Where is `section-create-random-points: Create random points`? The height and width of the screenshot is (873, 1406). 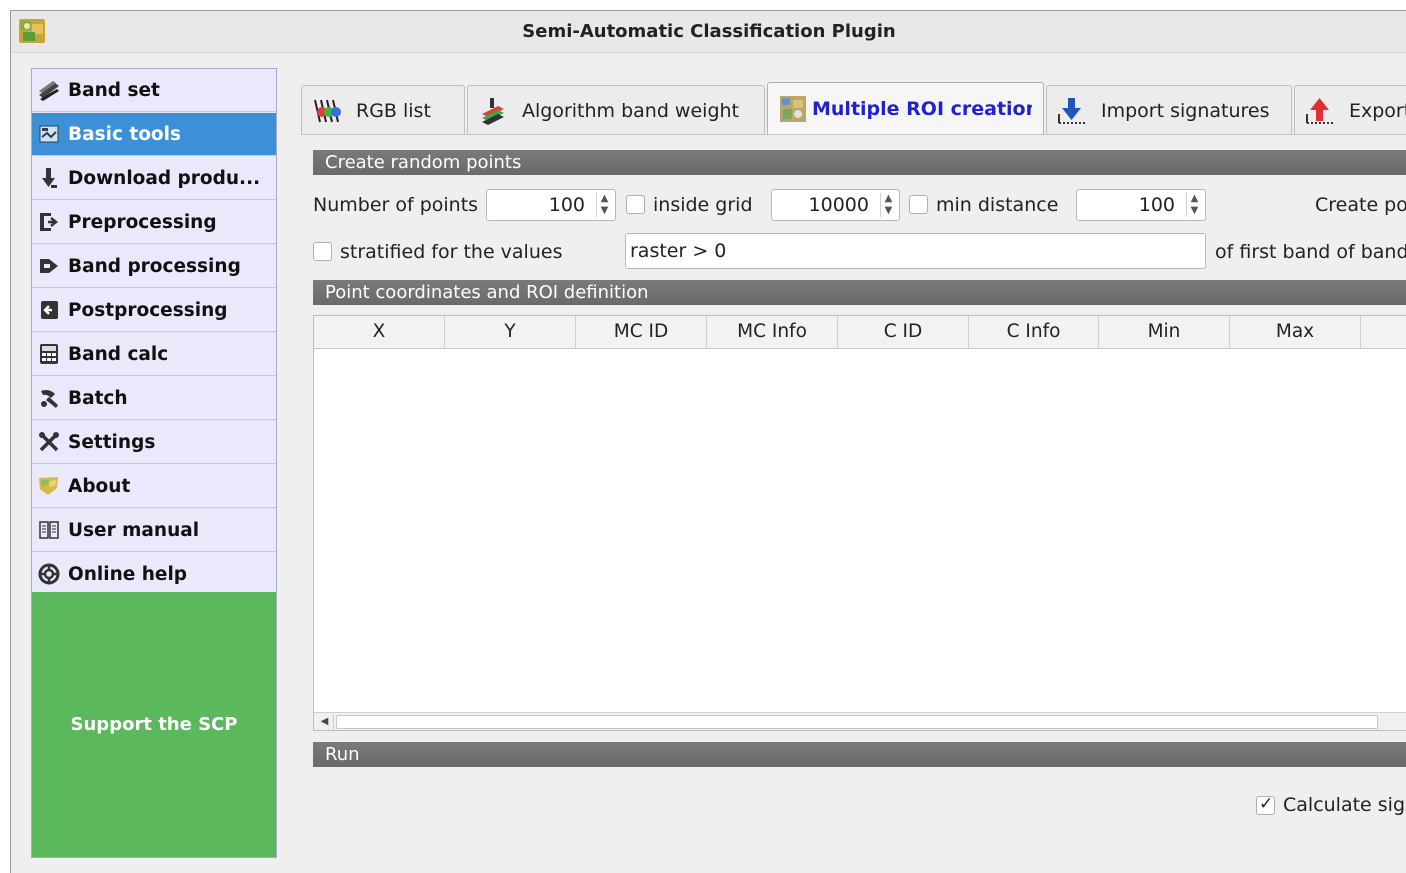 section-create-random-points: Create random points is located at coordinates (859, 162).